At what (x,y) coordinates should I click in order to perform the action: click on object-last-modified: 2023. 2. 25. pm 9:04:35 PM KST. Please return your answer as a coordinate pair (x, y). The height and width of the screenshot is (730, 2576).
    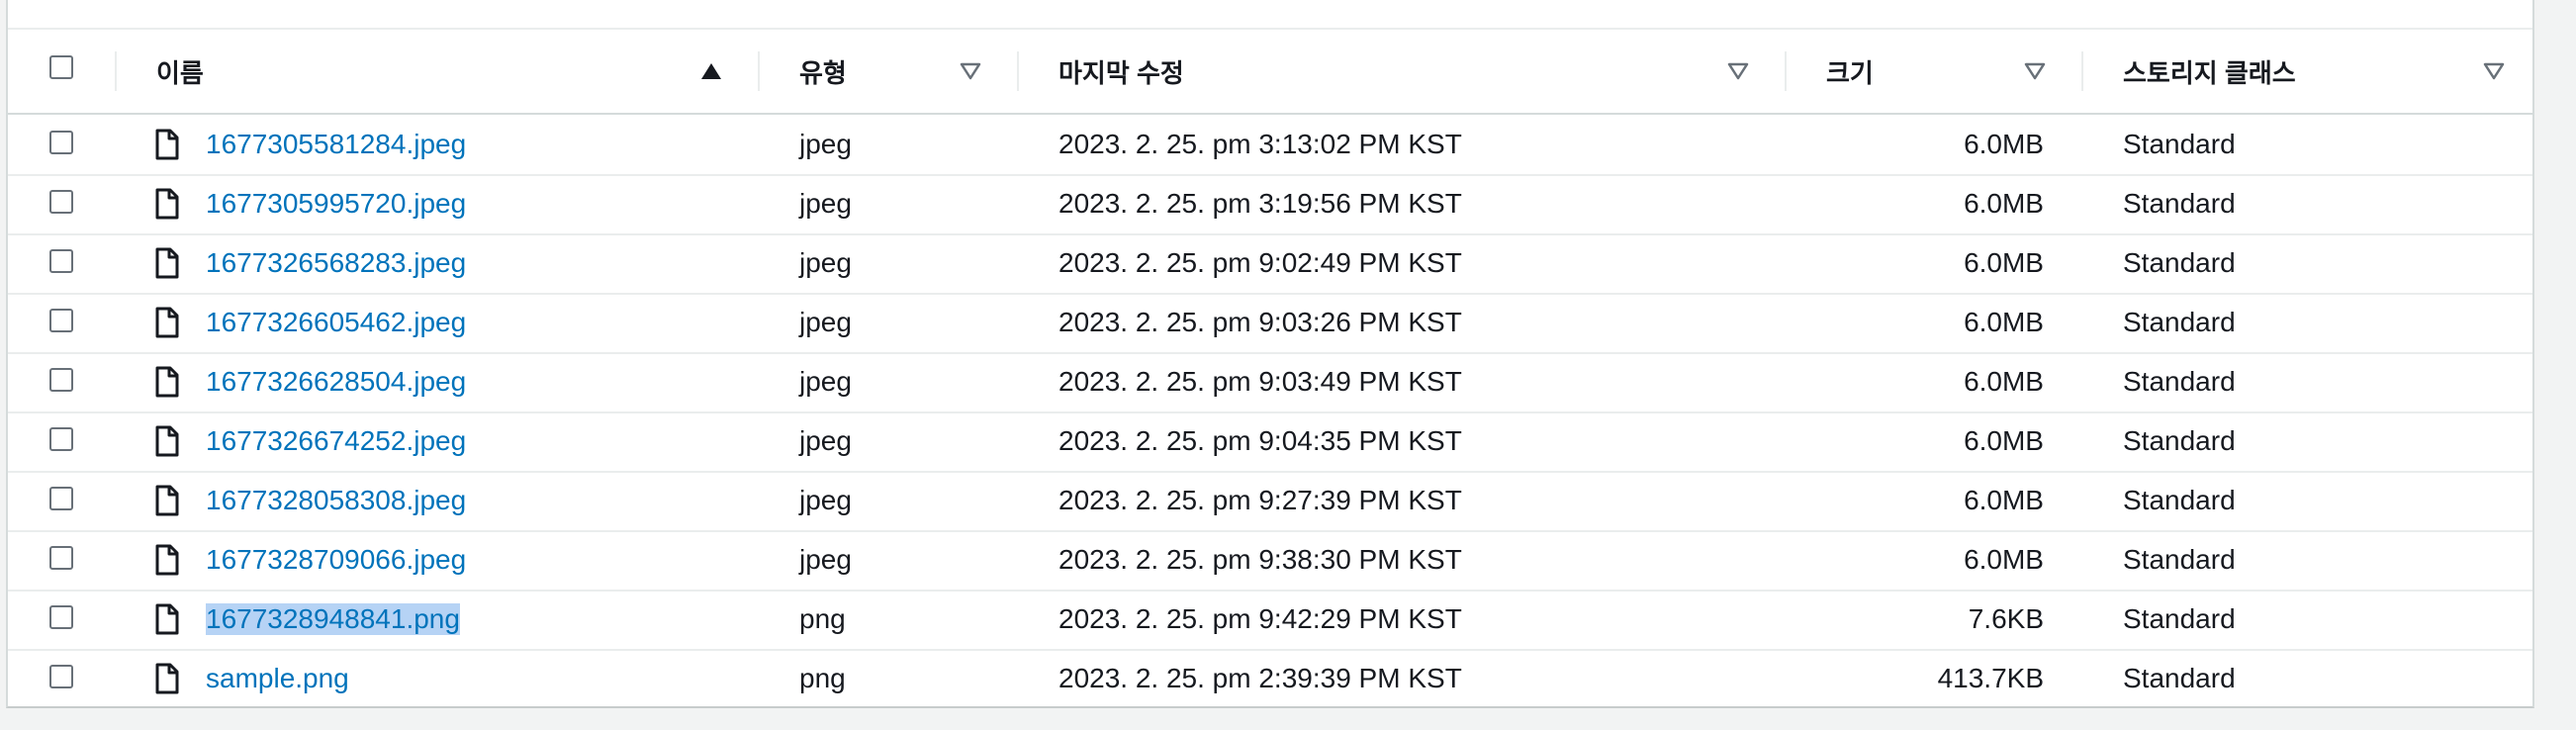
    Looking at the image, I should click on (1260, 440).